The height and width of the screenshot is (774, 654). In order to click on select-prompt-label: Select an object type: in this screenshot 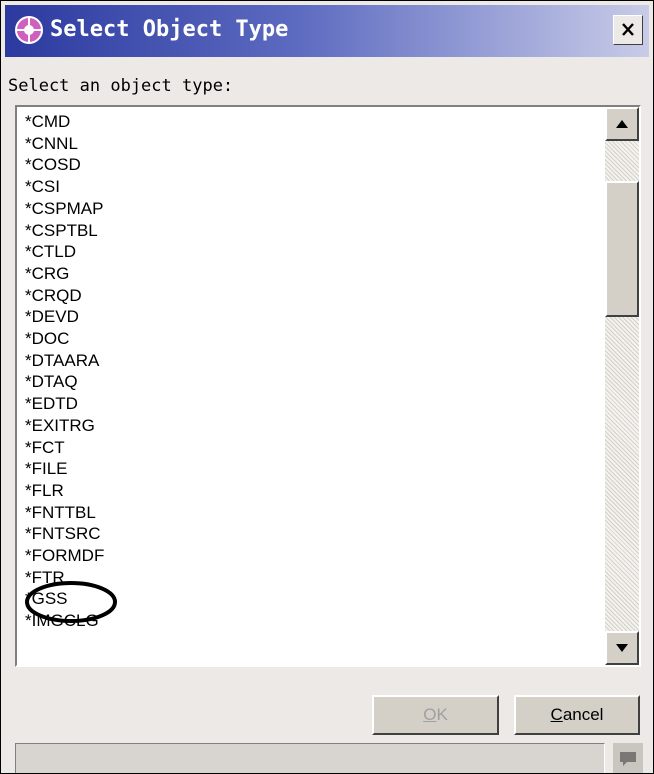, I will do `click(121, 86)`.